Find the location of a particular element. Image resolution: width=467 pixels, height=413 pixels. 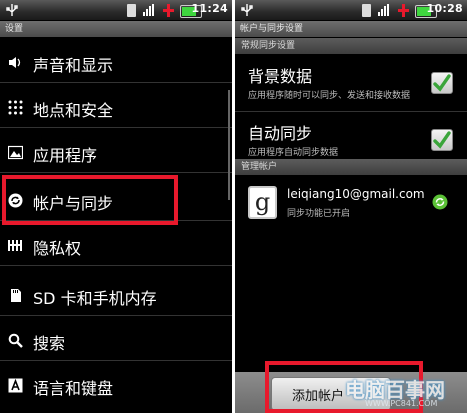

setting-description: 应用程序随时可以同步、发送和接收数据 is located at coordinates (329, 96).